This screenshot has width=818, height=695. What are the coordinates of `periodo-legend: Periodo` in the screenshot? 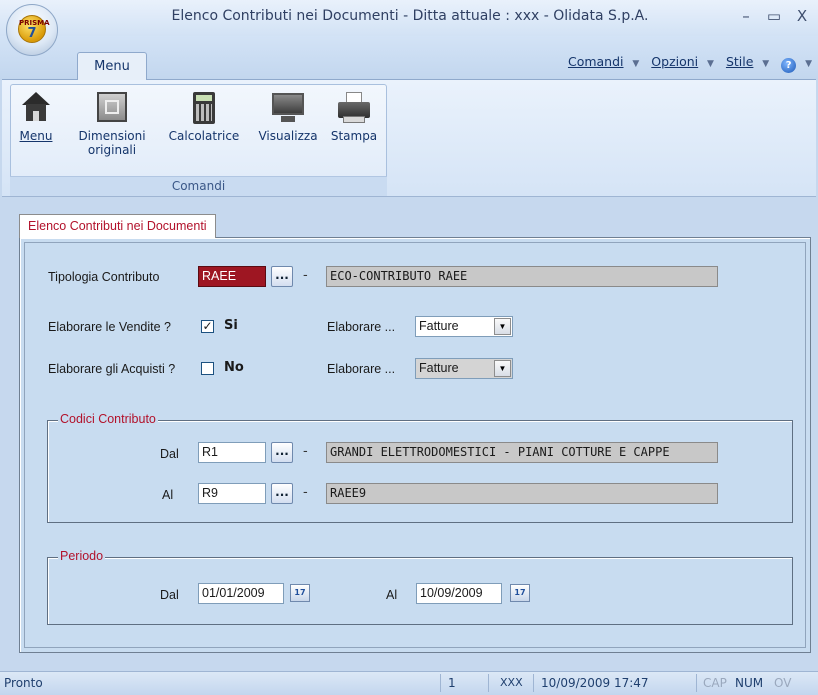 It's located at (82, 556).